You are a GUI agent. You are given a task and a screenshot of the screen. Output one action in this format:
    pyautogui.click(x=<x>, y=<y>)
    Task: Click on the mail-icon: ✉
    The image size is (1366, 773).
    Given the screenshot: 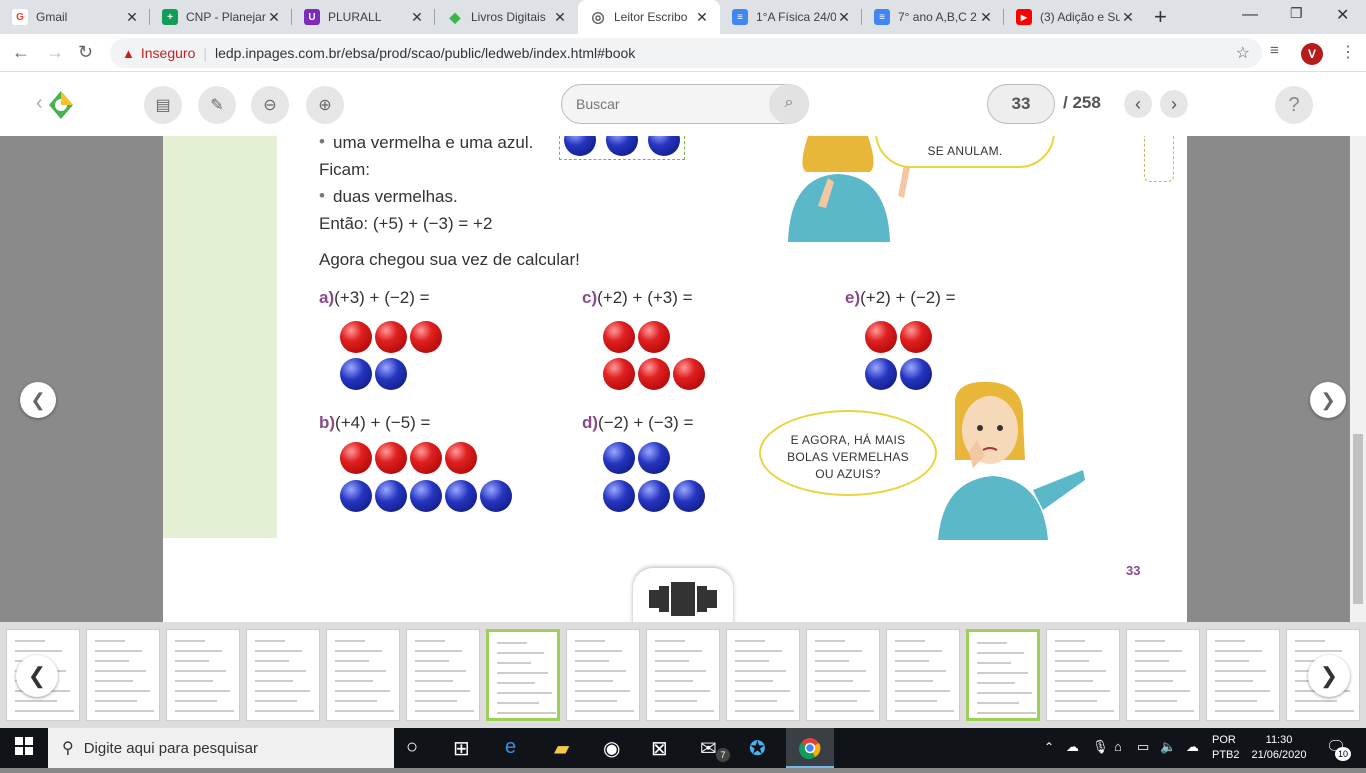 What is the action you would take?
    pyautogui.click(x=708, y=748)
    